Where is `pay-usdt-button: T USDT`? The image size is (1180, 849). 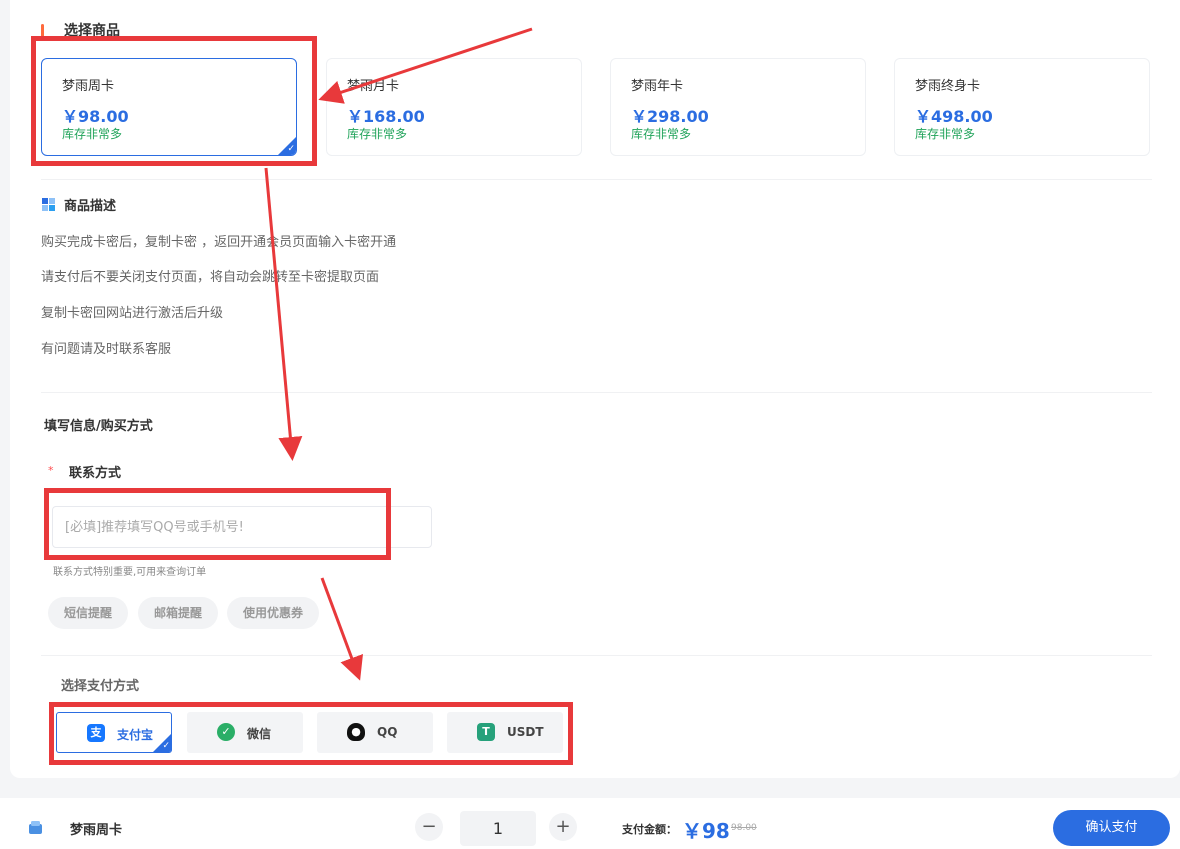
pay-usdt-button: T USDT is located at coordinates (505, 732).